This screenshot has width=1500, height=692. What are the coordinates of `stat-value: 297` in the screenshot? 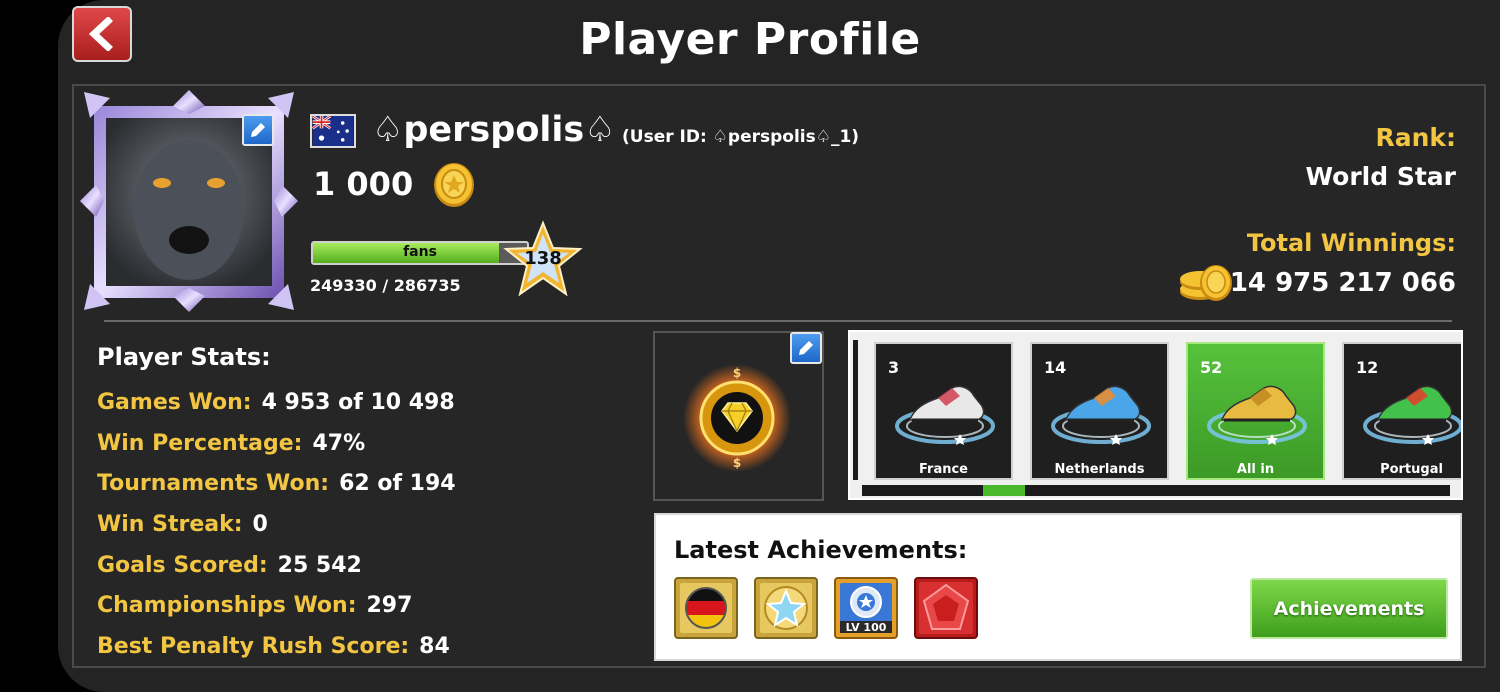 It's located at (389, 605).